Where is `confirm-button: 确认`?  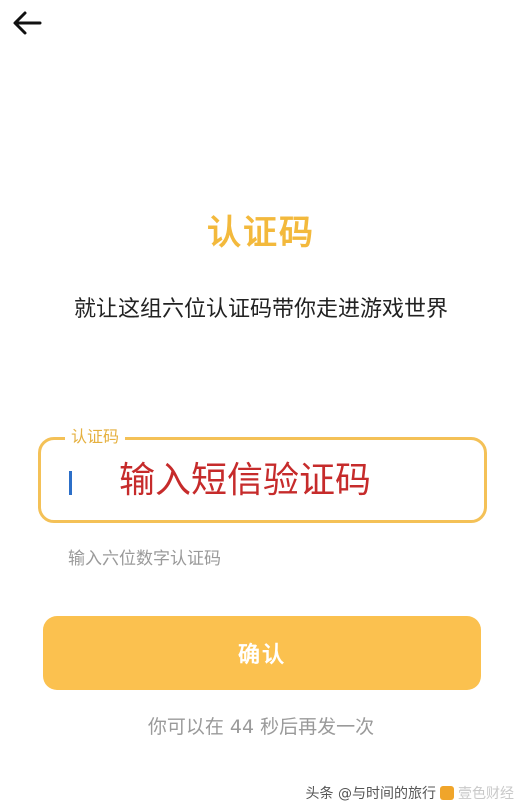 confirm-button: 确认 is located at coordinates (262, 653).